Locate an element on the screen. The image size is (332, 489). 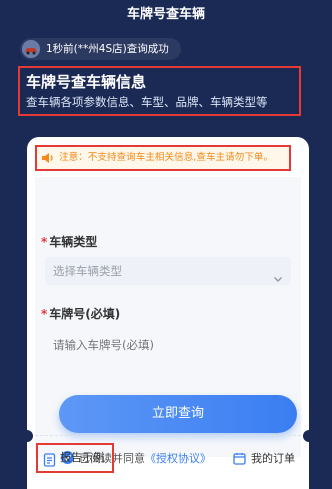
vehicle-type-label-text: 车辆类型 is located at coordinates (73, 242).